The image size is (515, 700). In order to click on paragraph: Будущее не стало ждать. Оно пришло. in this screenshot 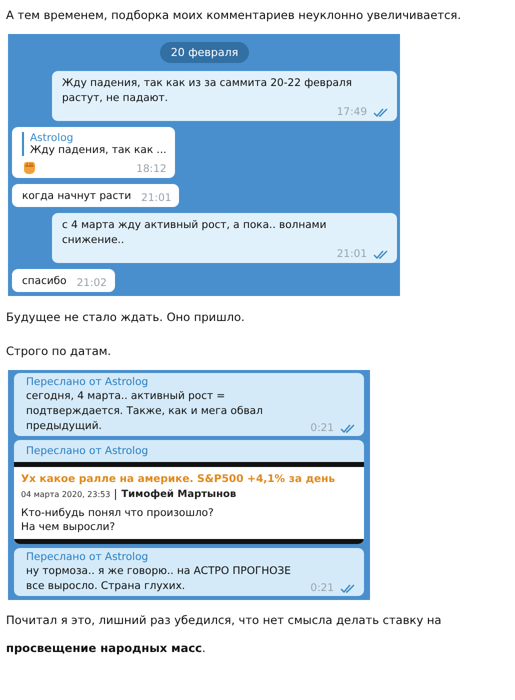, I will do `click(126, 317)`.